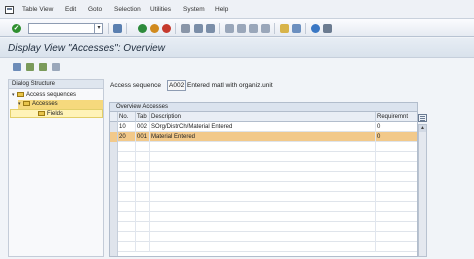 The height and width of the screenshot is (259, 474). What do you see at coordinates (176, 85) in the screenshot?
I see `access-sequence-field: A002` at bounding box center [176, 85].